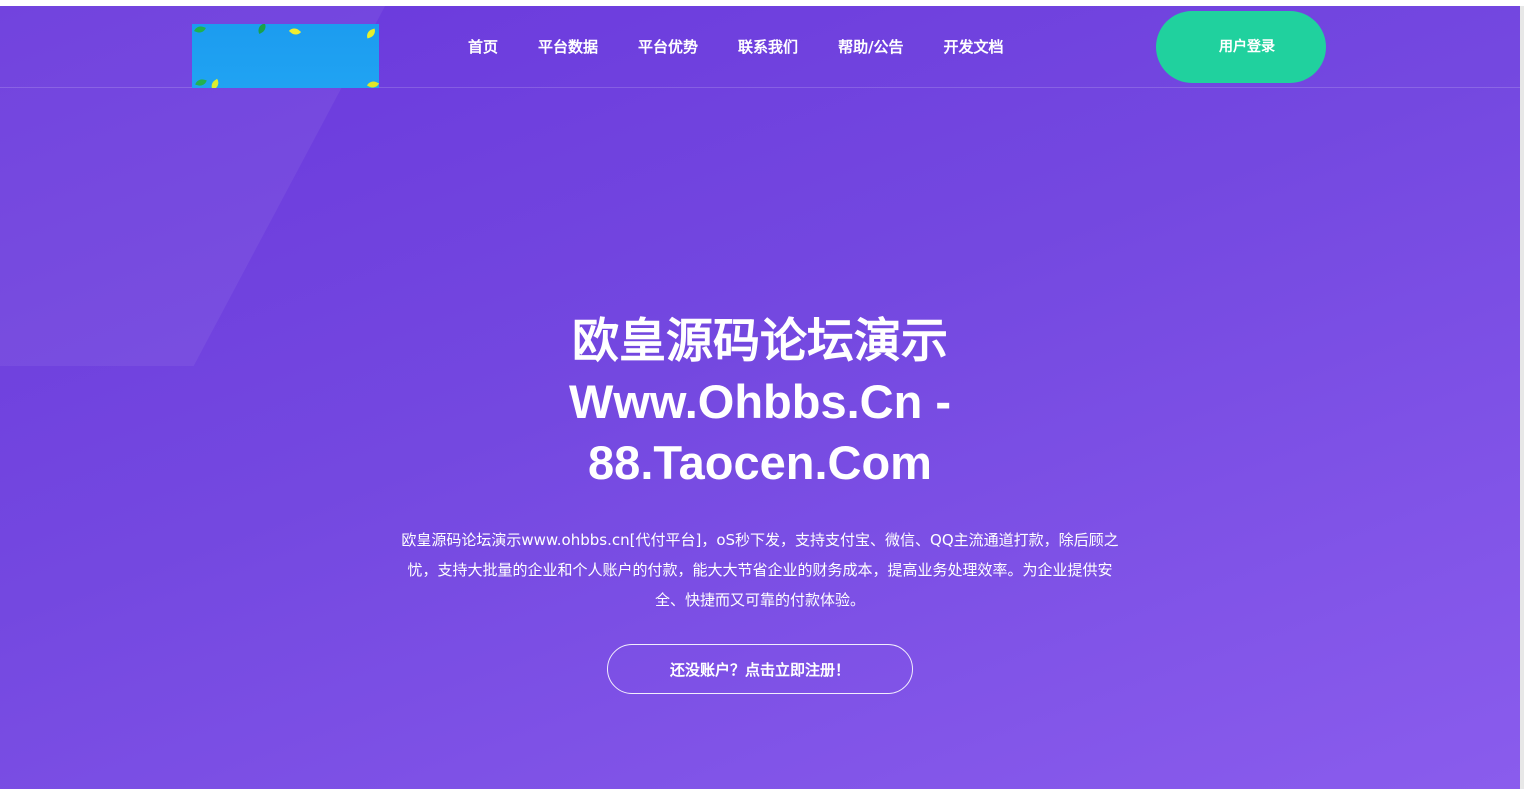 The width and height of the screenshot is (1524, 791). I want to click on nav-platform-advantages: 平台优势, so click(668, 46).